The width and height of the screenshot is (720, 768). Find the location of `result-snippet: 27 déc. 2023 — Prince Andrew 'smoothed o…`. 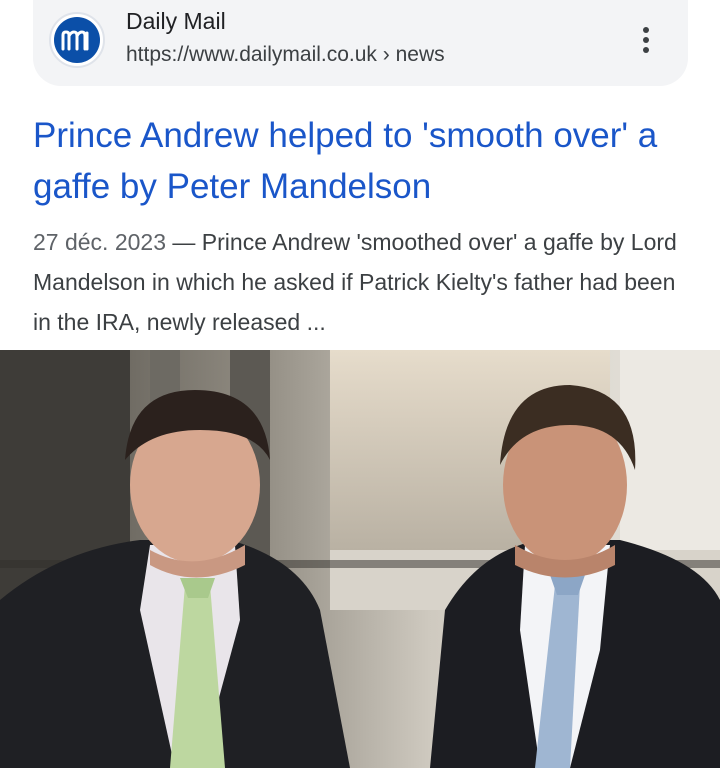

result-snippet: 27 déc. 2023 — Prince Andrew 'smoothed o… is located at coordinates (365, 282).